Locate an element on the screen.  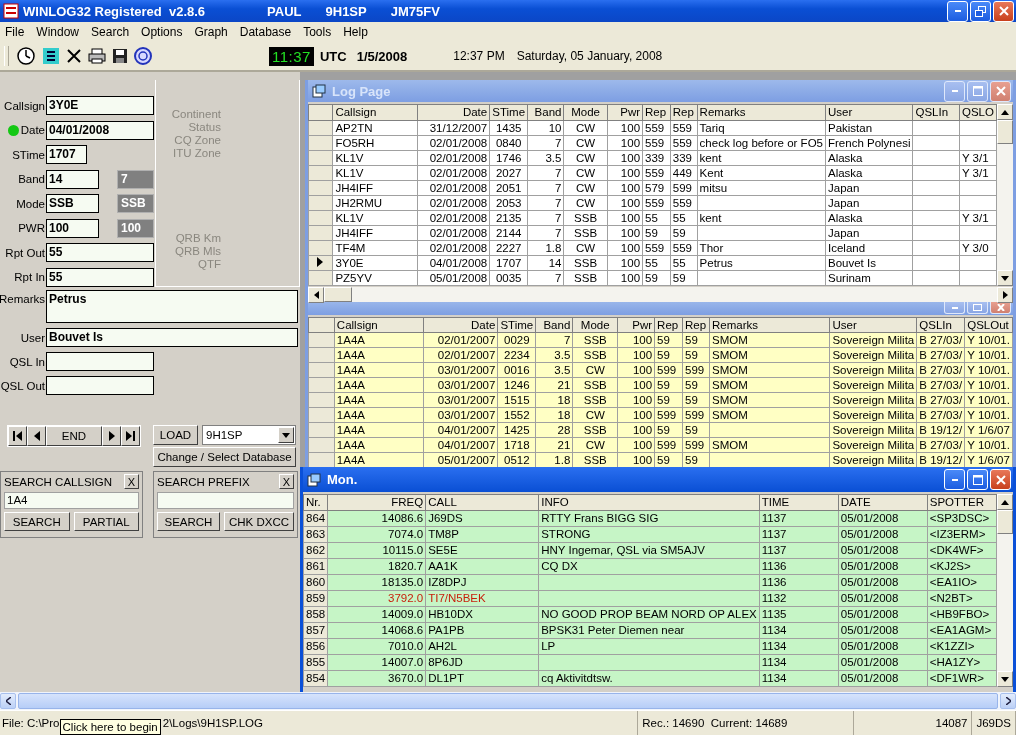
column-header: TIME is located at coordinates (799, 502).